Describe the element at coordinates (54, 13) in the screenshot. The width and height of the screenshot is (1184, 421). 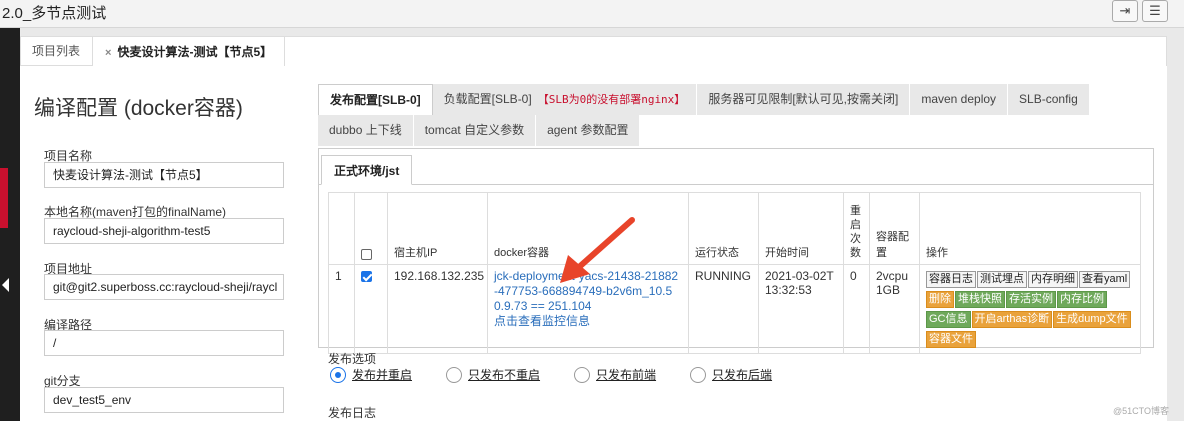
I see `window-title: 2.0_多节点测试` at that location.